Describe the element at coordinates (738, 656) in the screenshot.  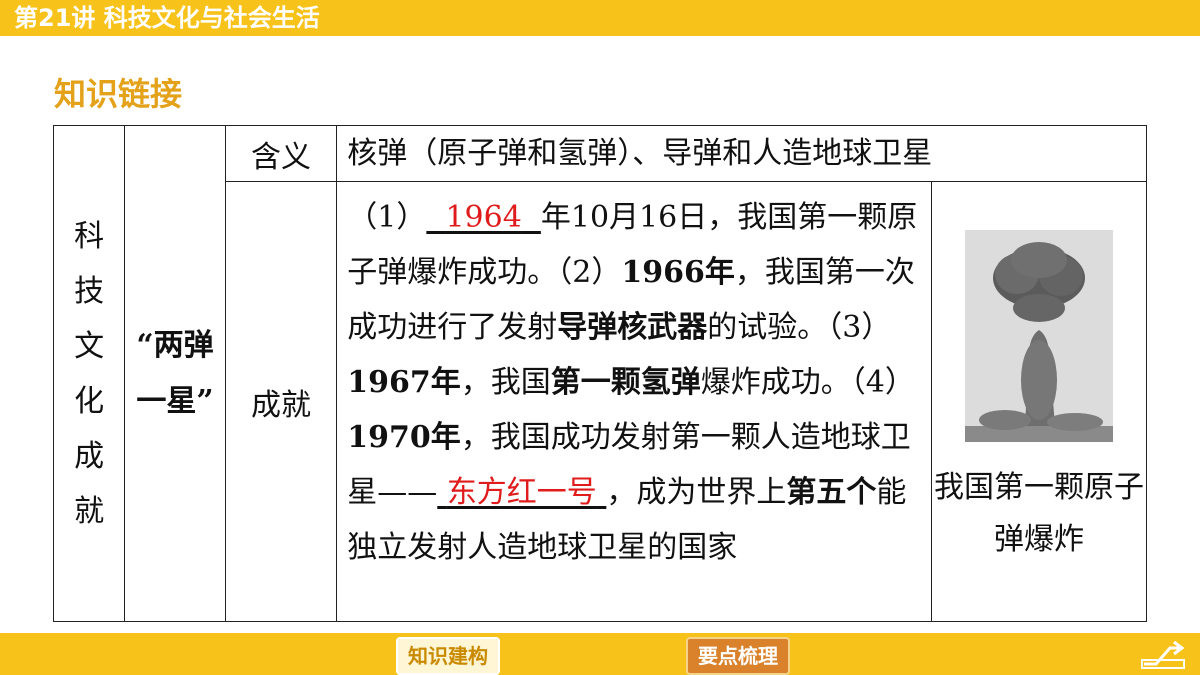
I see `key-points-button: 要点梳理` at that location.